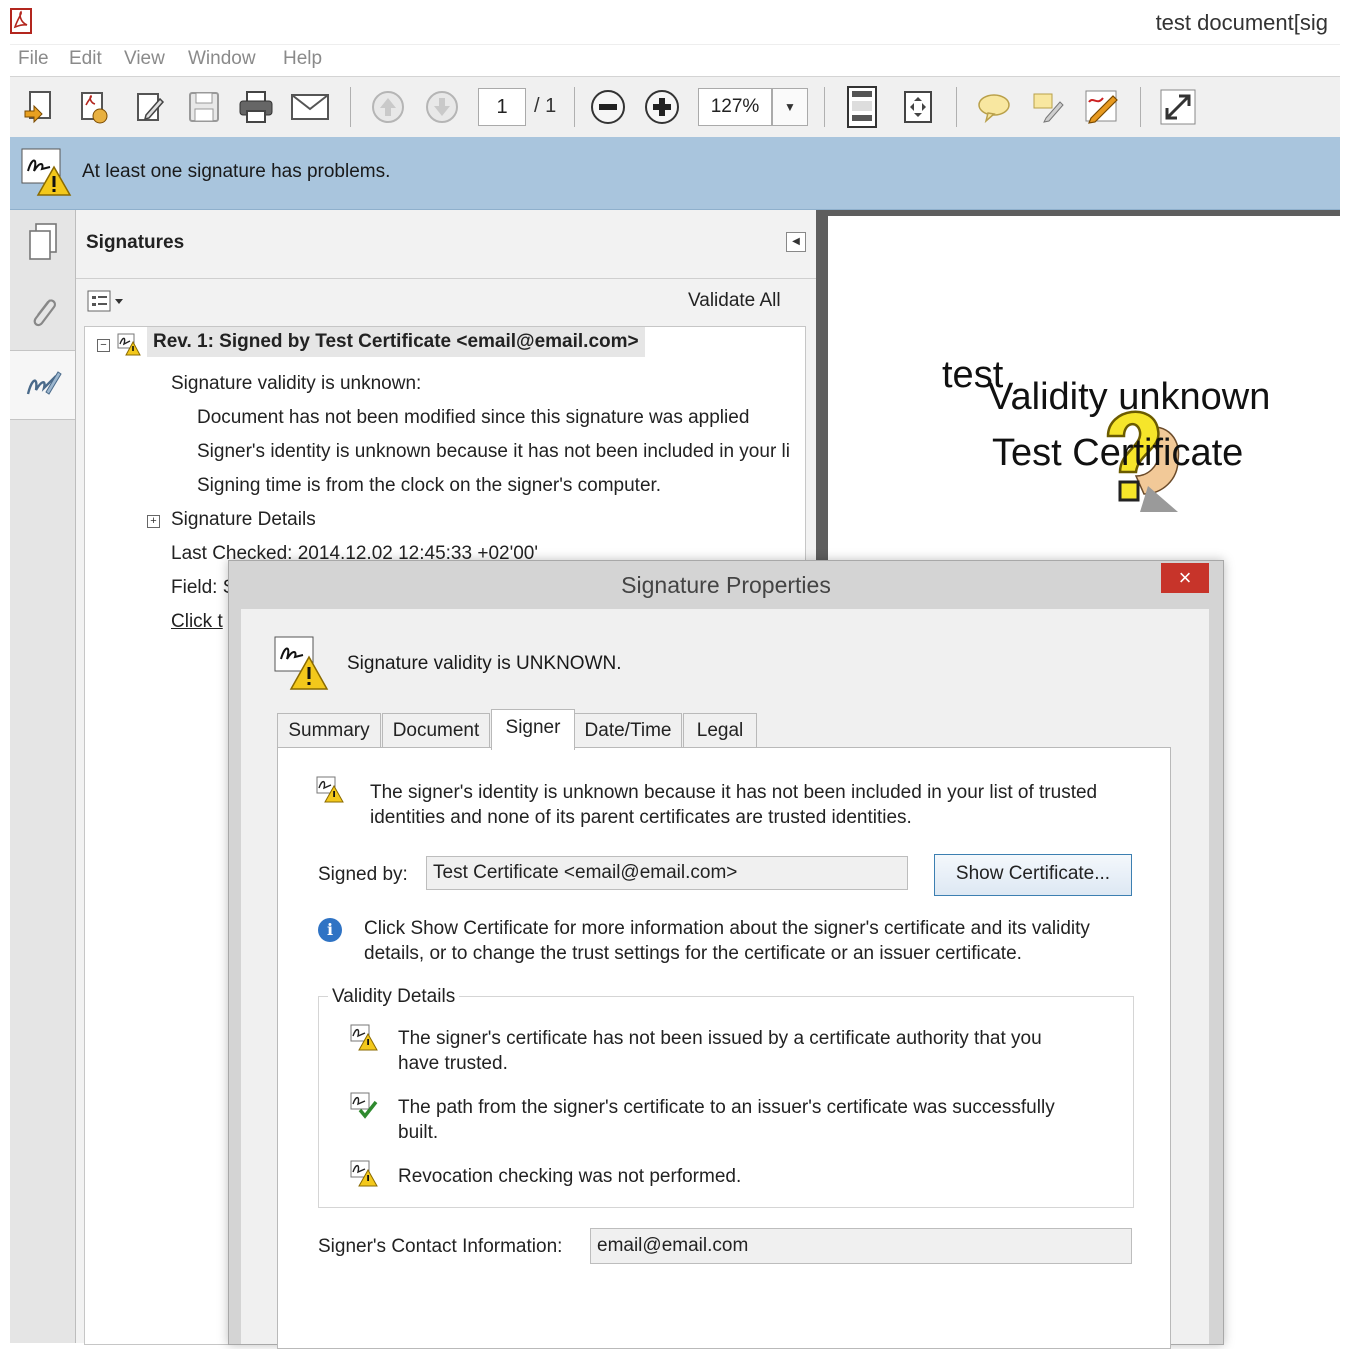  Describe the element at coordinates (533, 729) in the screenshot. I see `tab-signer: Signer` at that location.